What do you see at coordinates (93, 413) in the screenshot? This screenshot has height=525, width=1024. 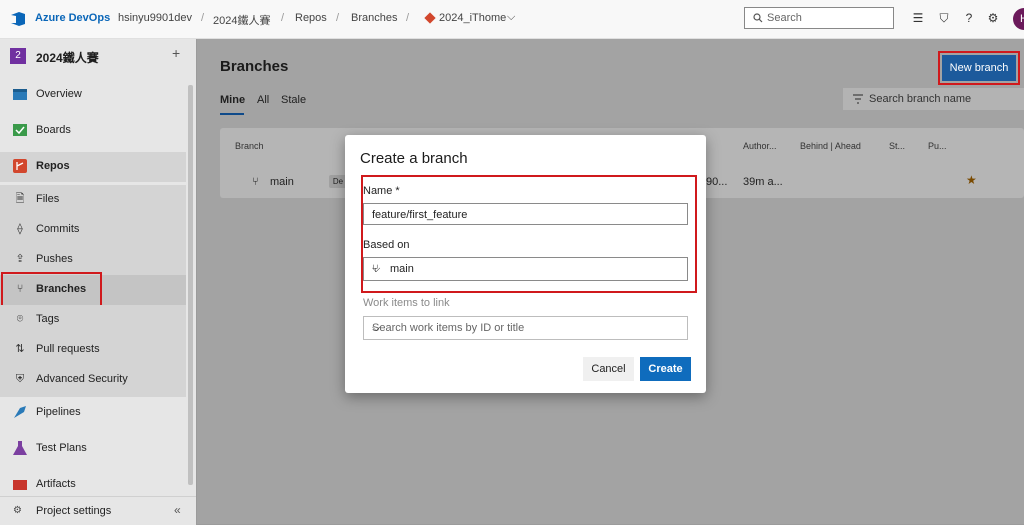 I see `sidebar-item-pipelines: Pipelines` at bounding box center [93, 413].